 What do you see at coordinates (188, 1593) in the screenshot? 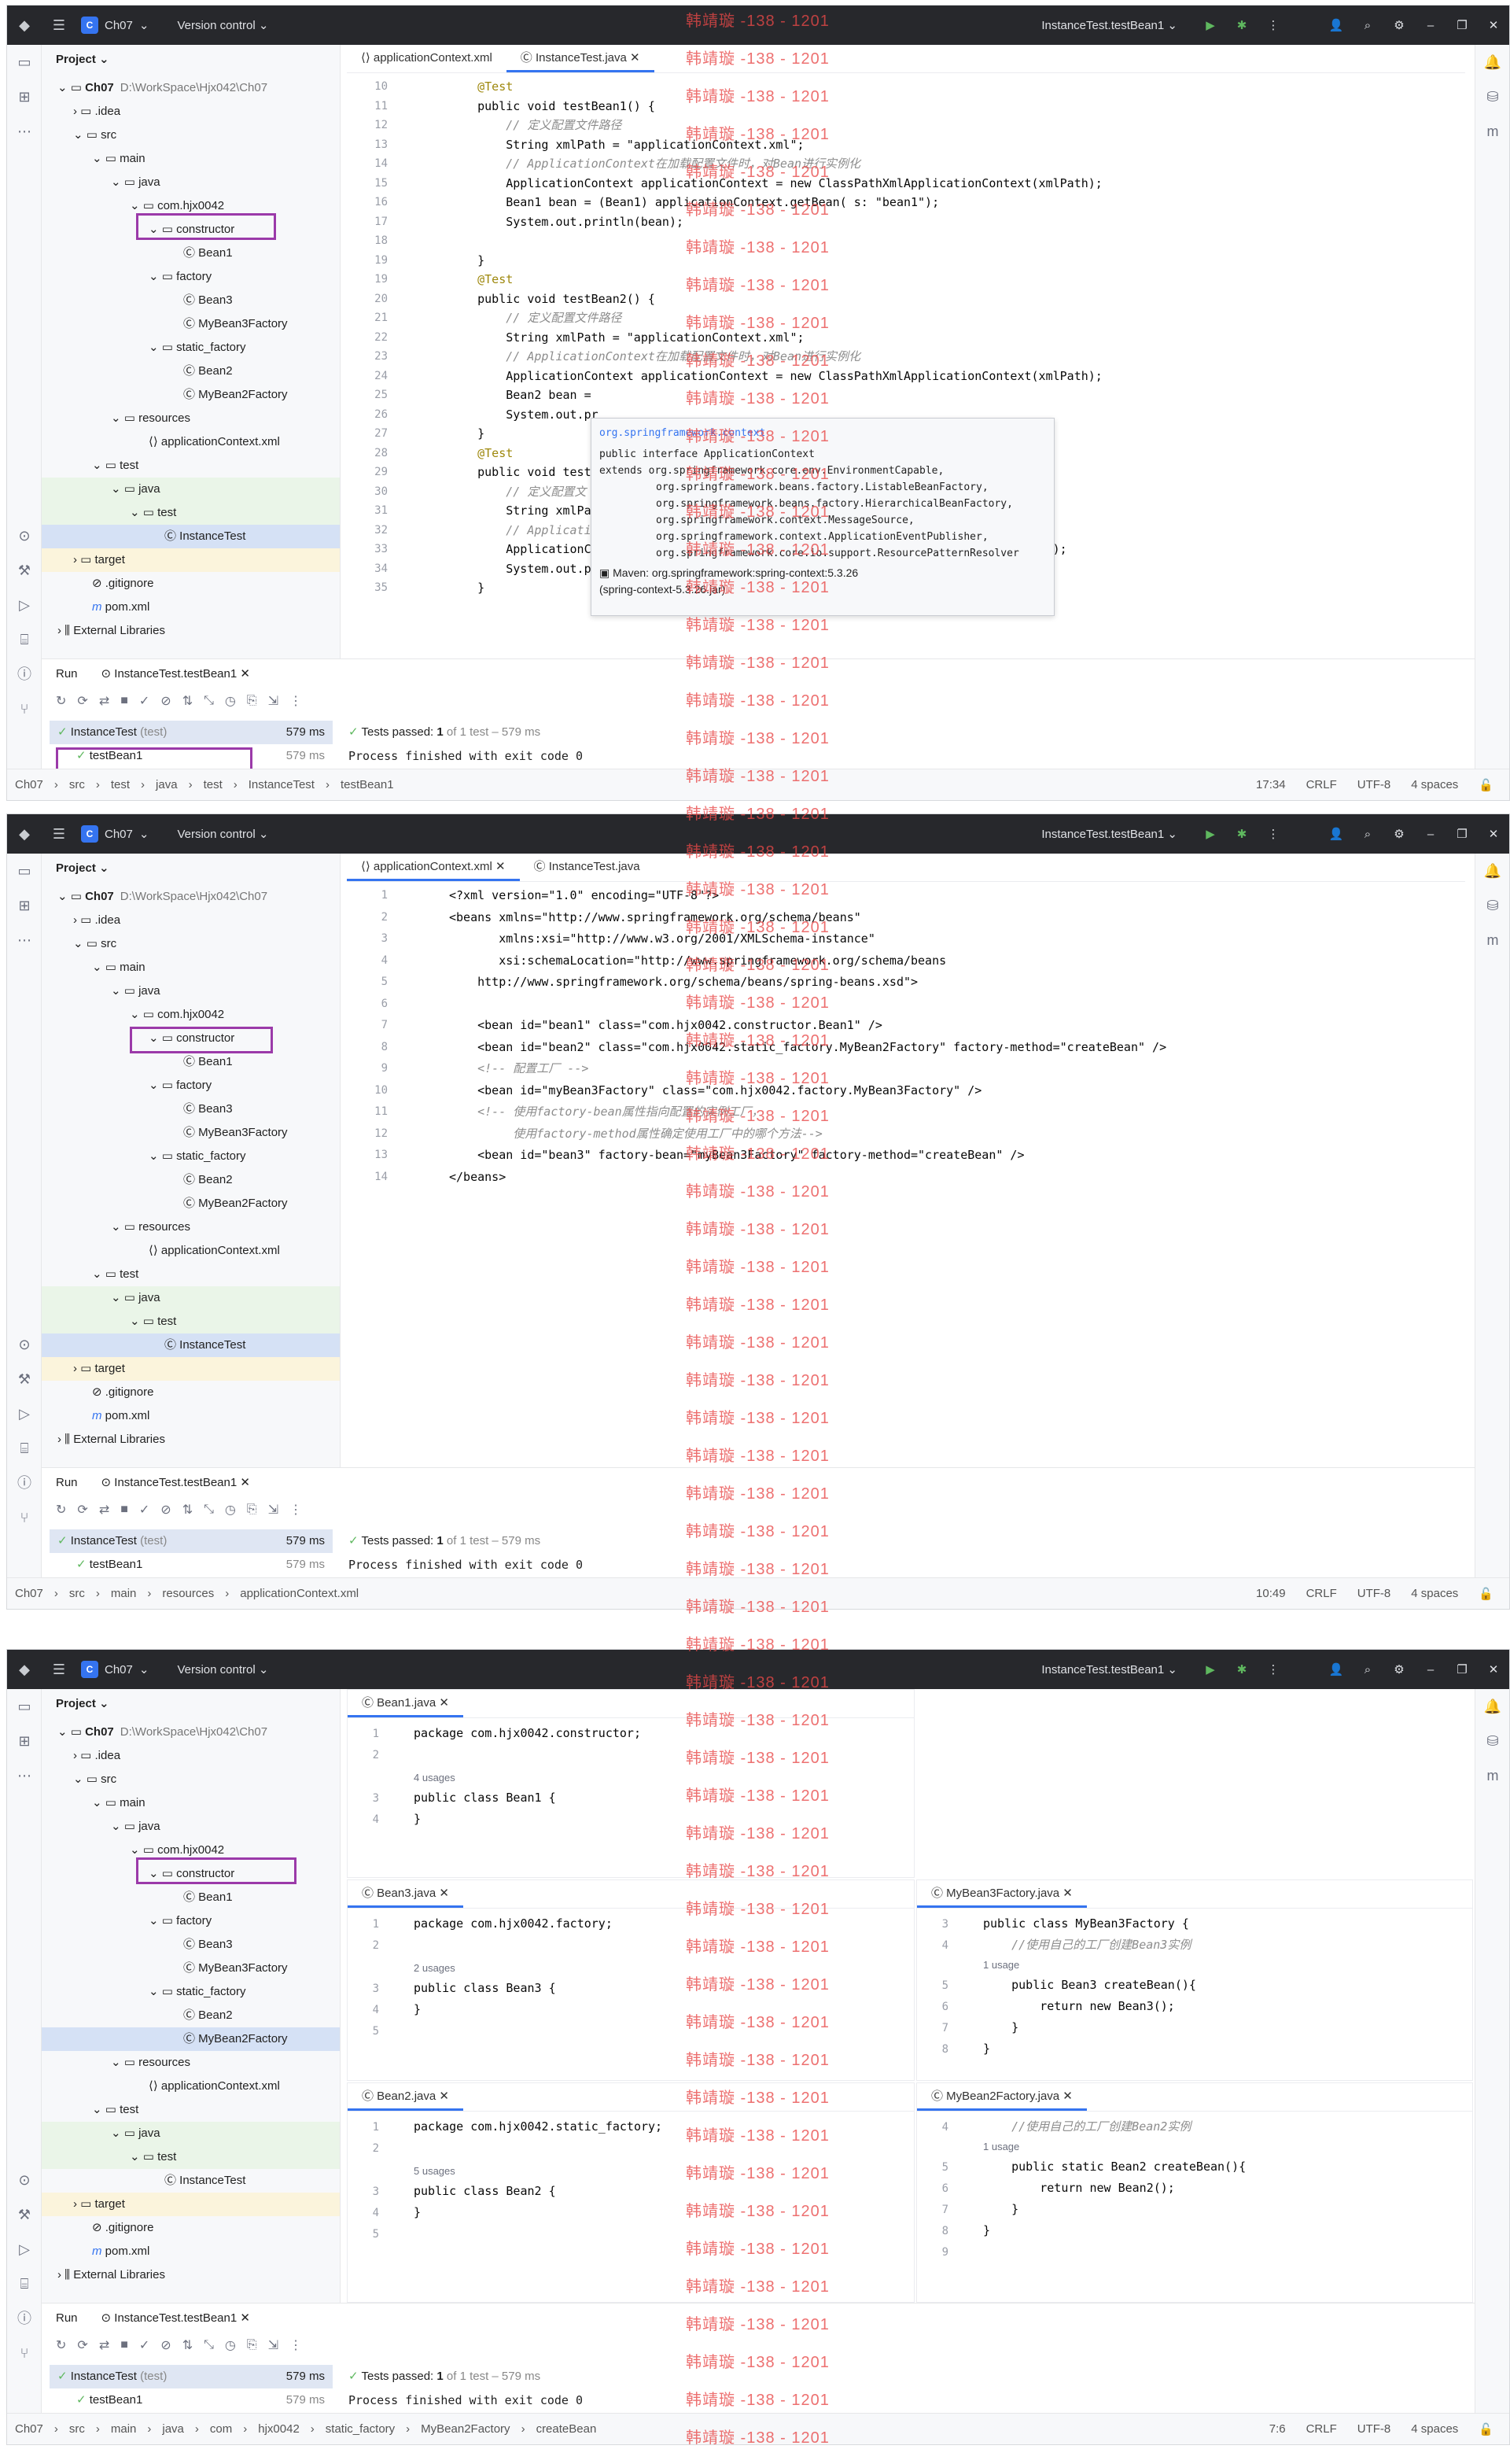
I see `breadcrumb-item: resources` at bounding box center [188, 1593].